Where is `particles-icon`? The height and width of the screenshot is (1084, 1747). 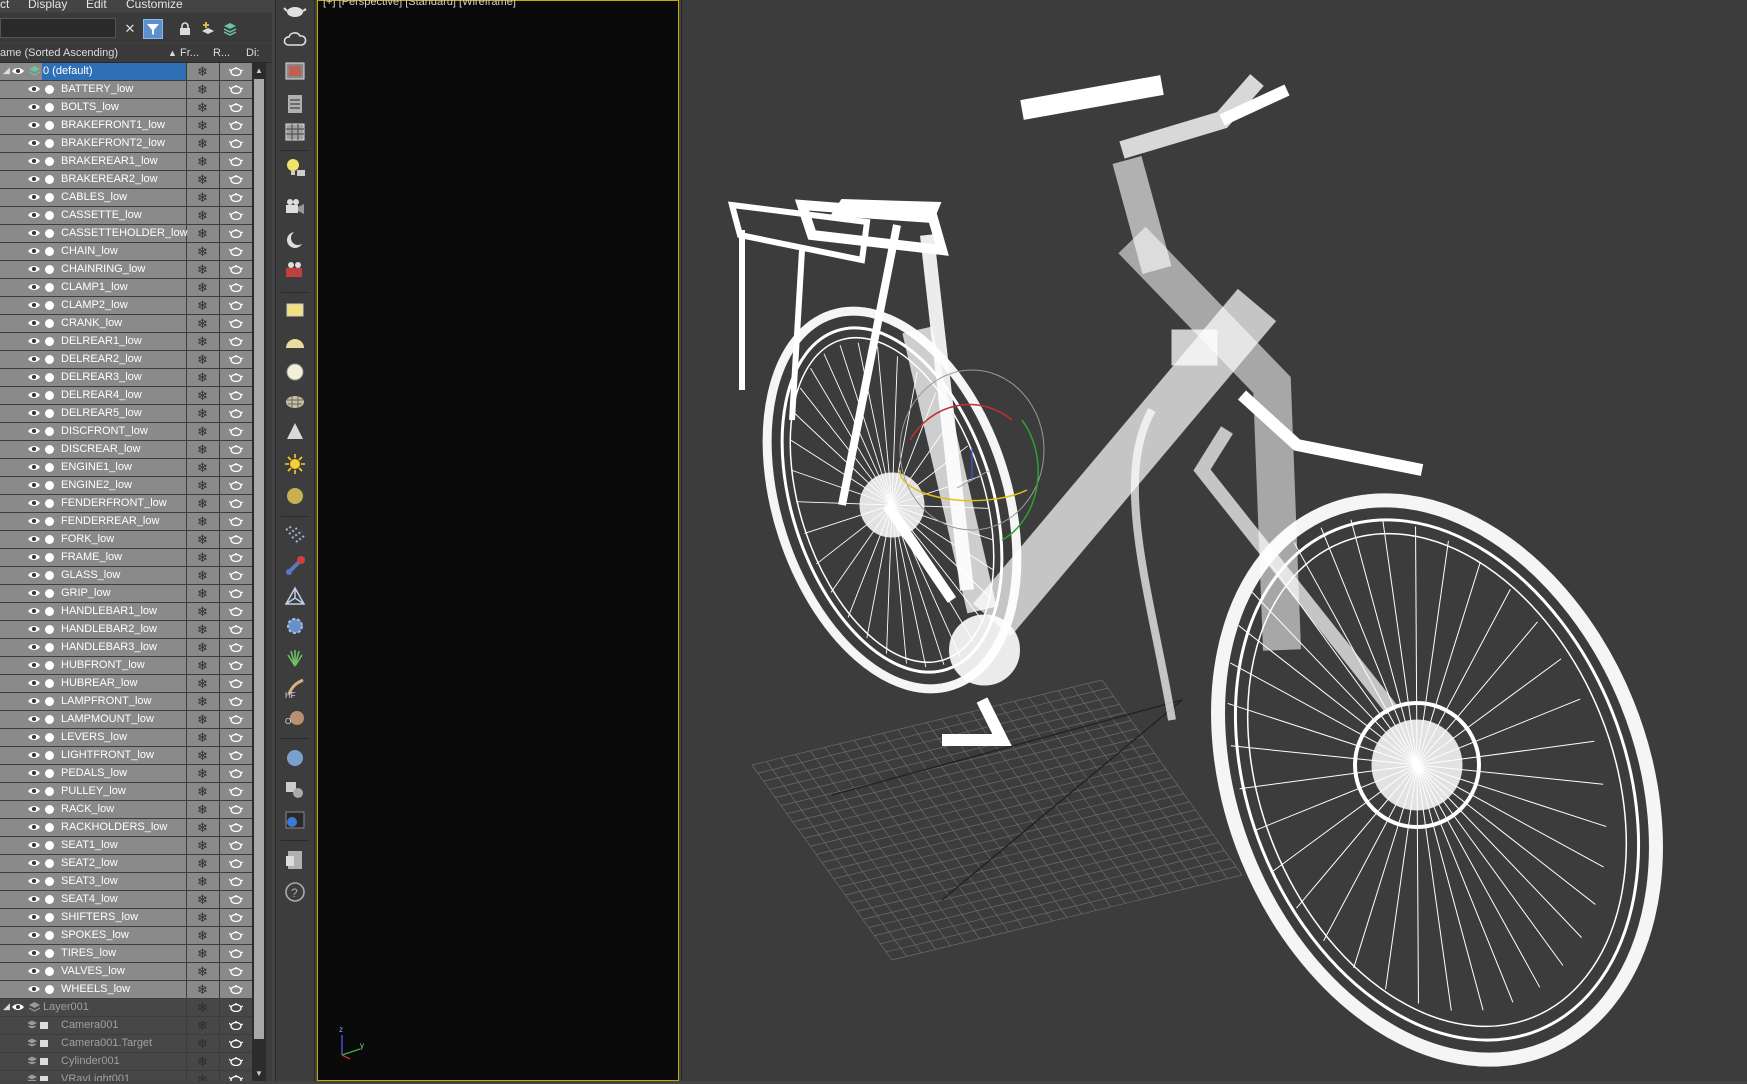
particles-icon is located at coordinates (295, 534).